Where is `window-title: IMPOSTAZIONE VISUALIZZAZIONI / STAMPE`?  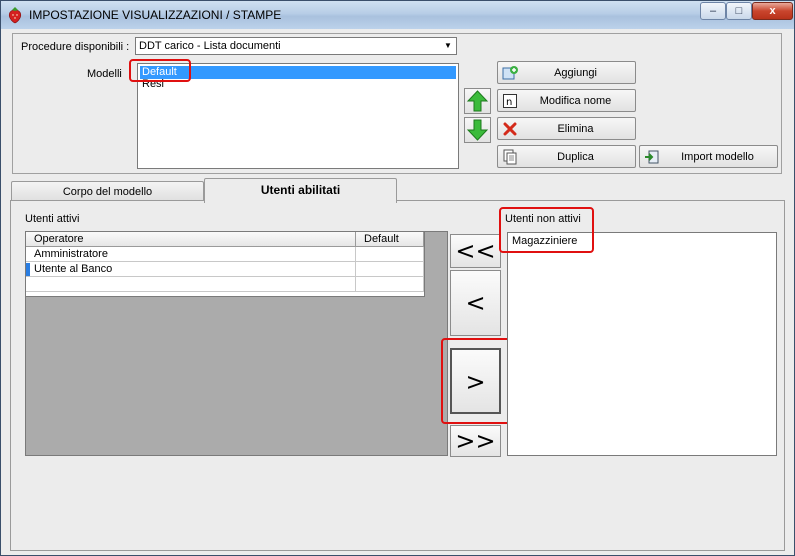 window-title: IMPOSTAZIONE VISUALIZZAZIONI / STAMPE is located at coordinates (155, 15).